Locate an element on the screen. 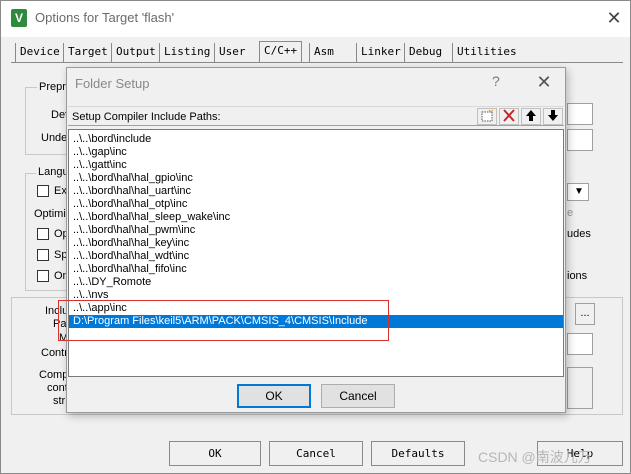 This screenshot has width=631, height=474. on-checkbox is located at coordinates (43, 276).